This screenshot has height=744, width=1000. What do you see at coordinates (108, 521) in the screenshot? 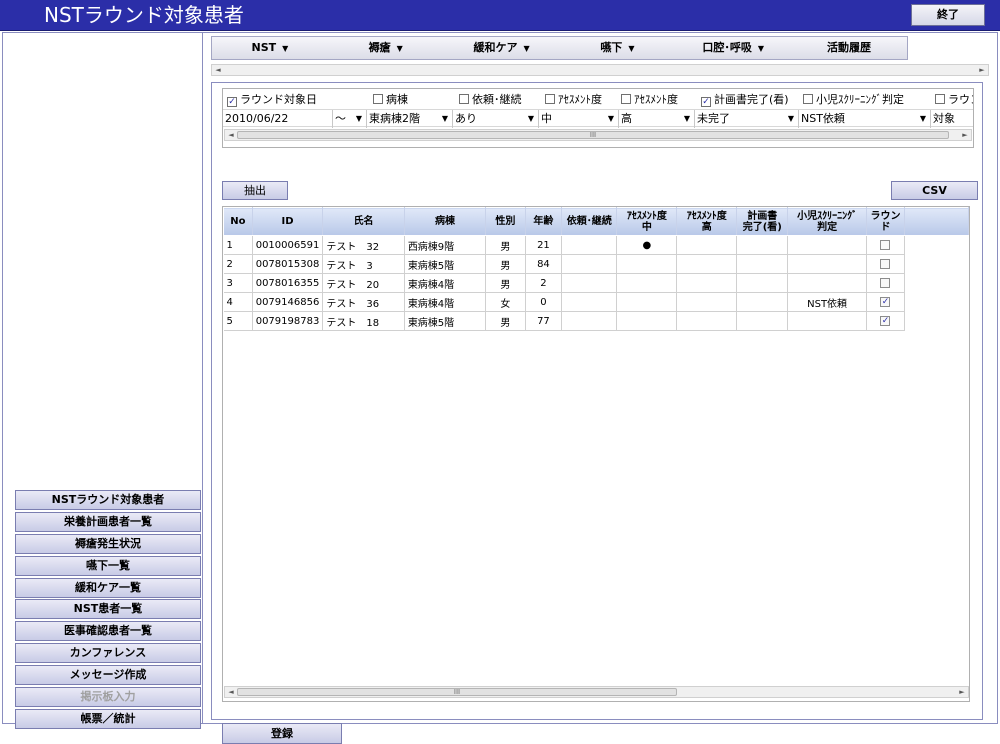
I see `sidebar-item: 栄養計画患者一覧` at bounding box center [108, 521].